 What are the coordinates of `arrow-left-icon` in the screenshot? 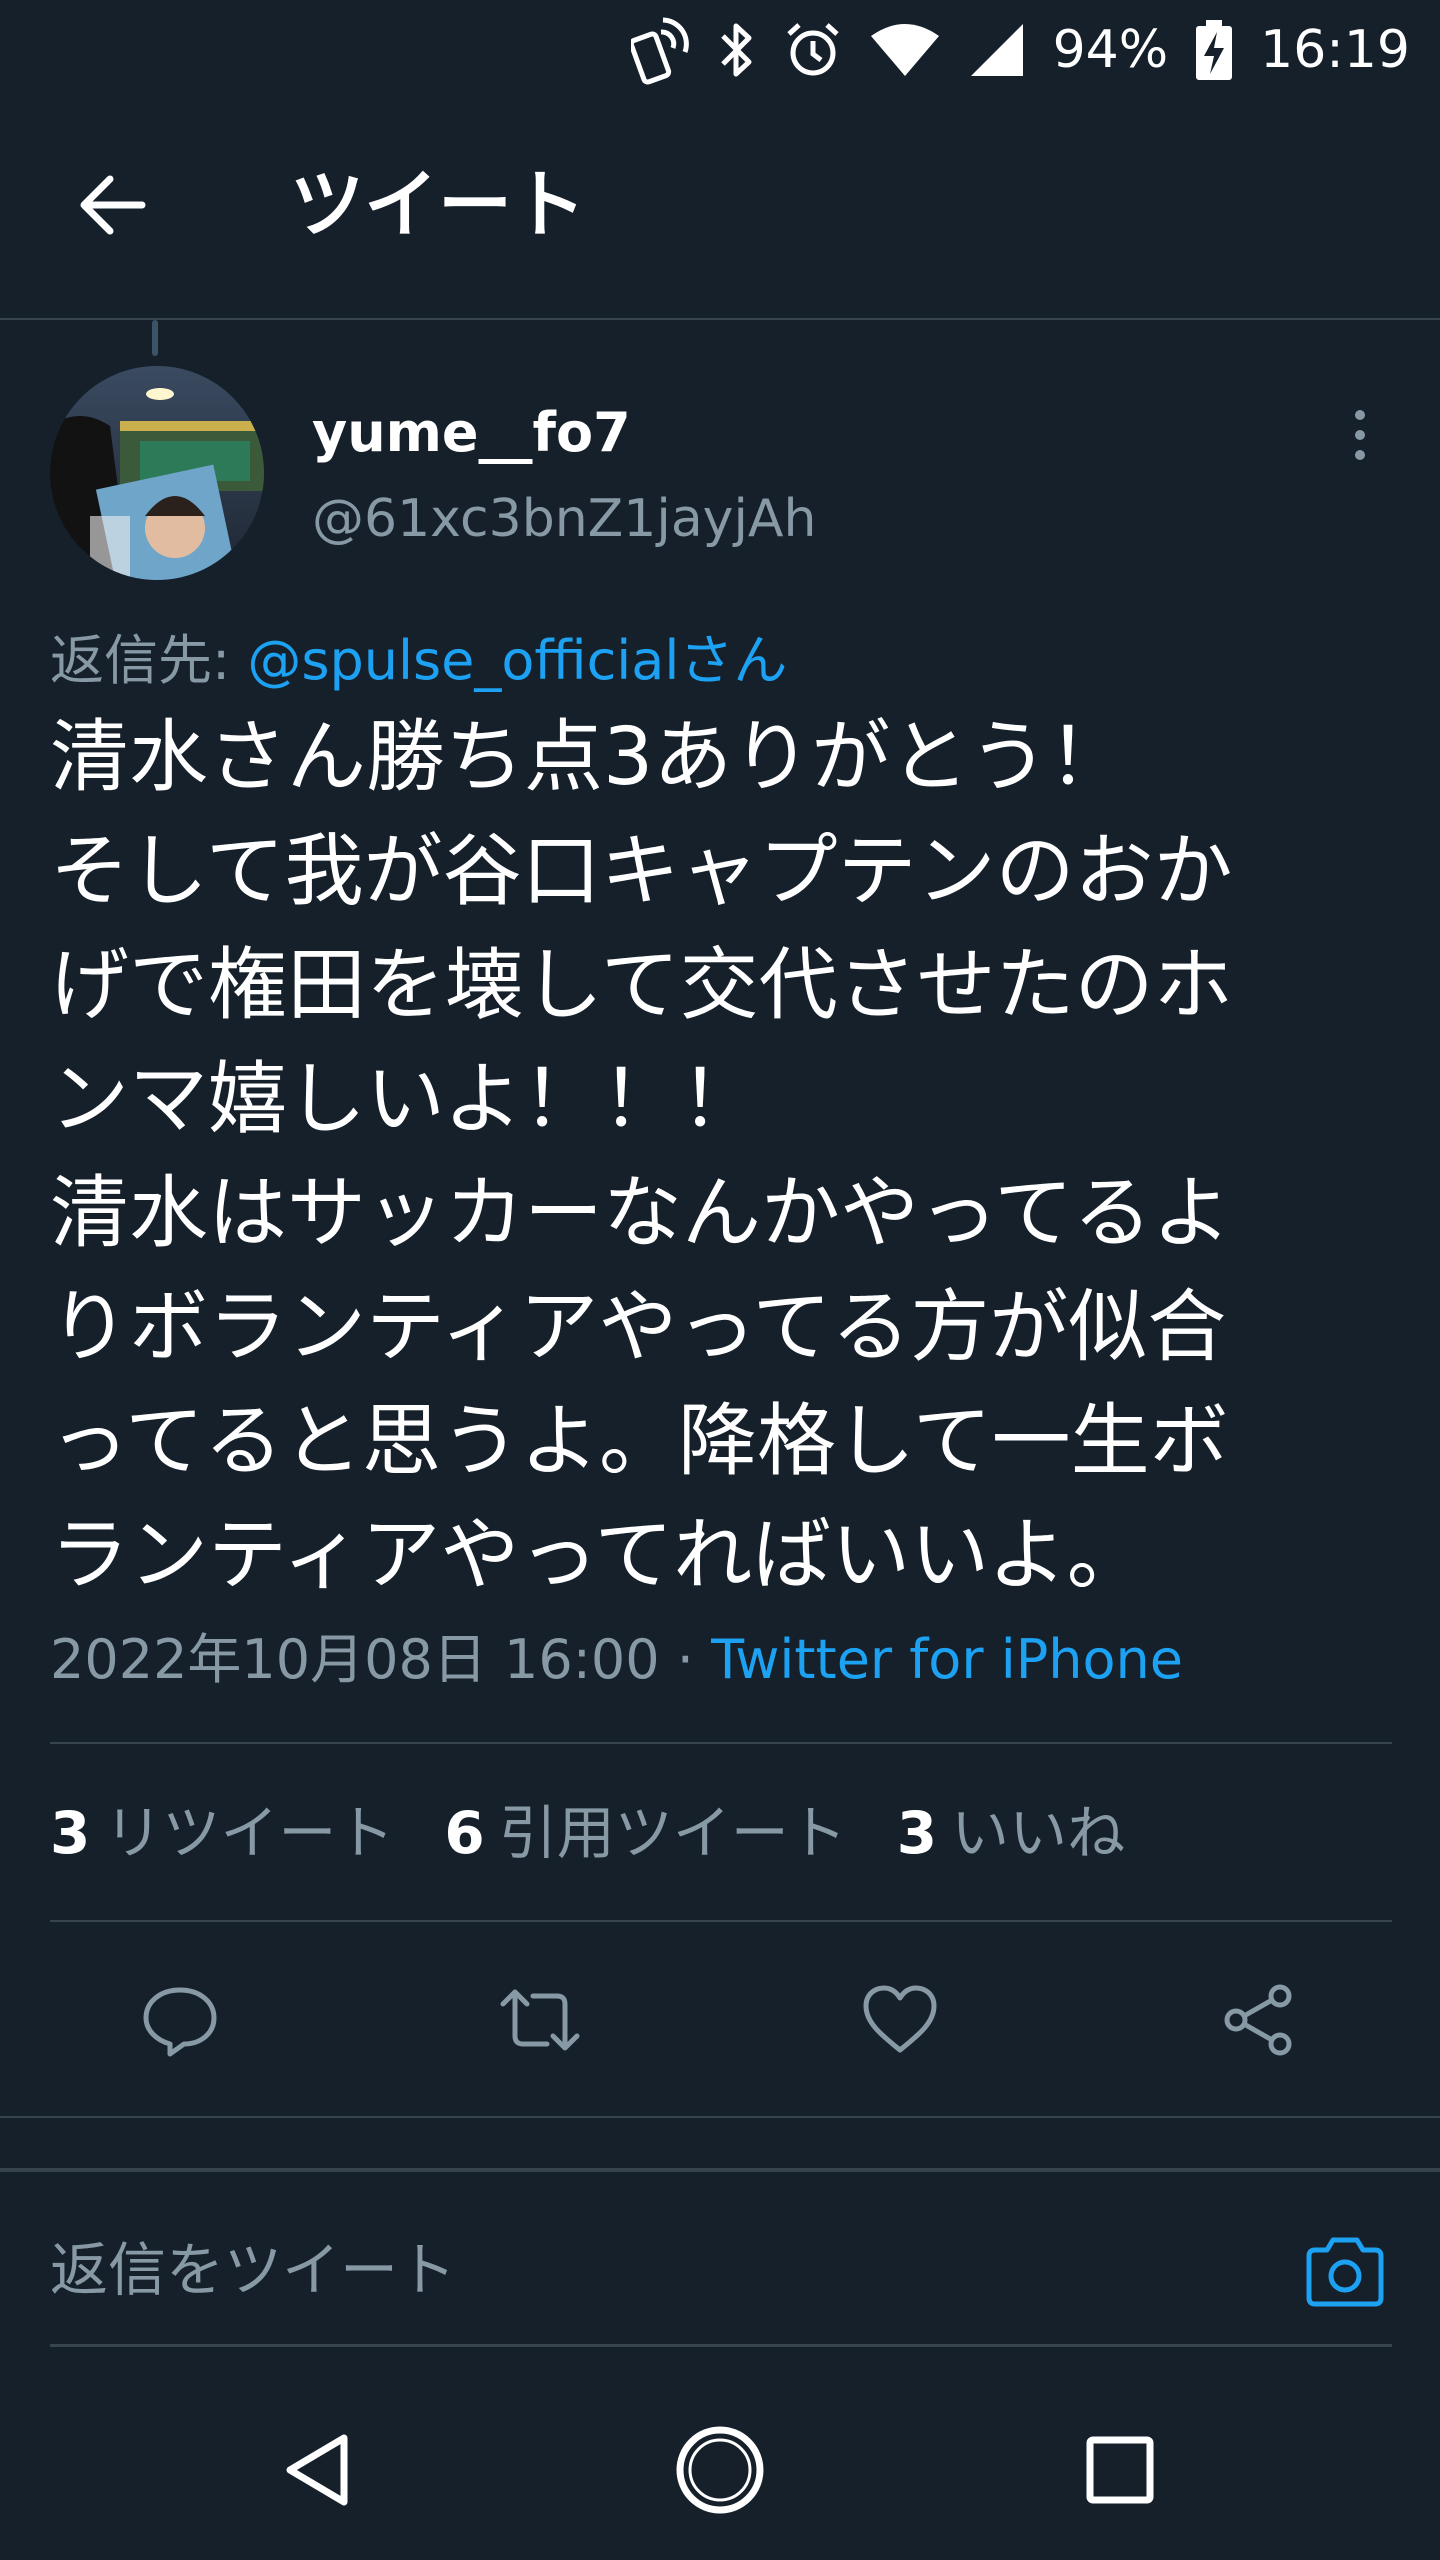 It's located at (113, 205).